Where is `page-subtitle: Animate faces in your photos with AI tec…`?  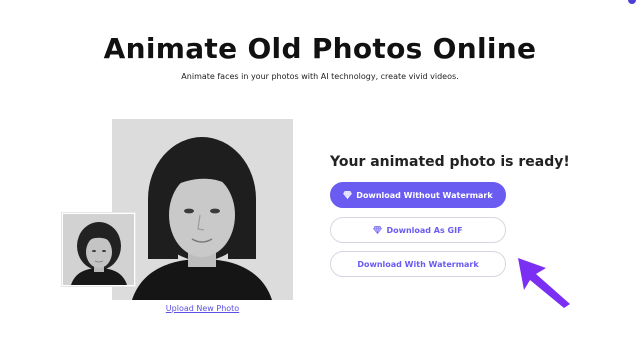 page-subtitle: Animate faces in your photos with AI tec… is located at coordinates (320, 76).